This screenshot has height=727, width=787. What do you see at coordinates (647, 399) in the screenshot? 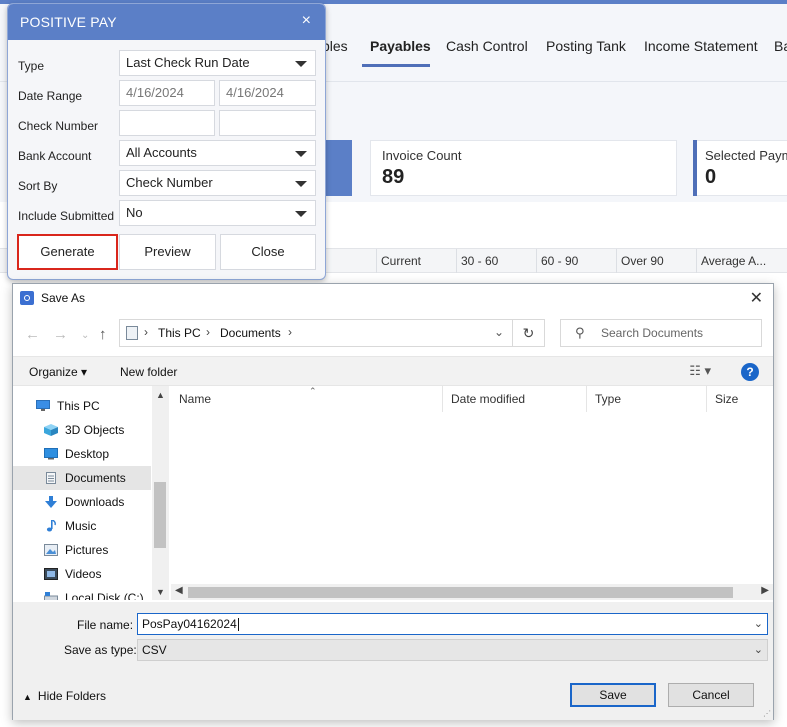
I see `column-type: Type` at bounding box center [647, 399].